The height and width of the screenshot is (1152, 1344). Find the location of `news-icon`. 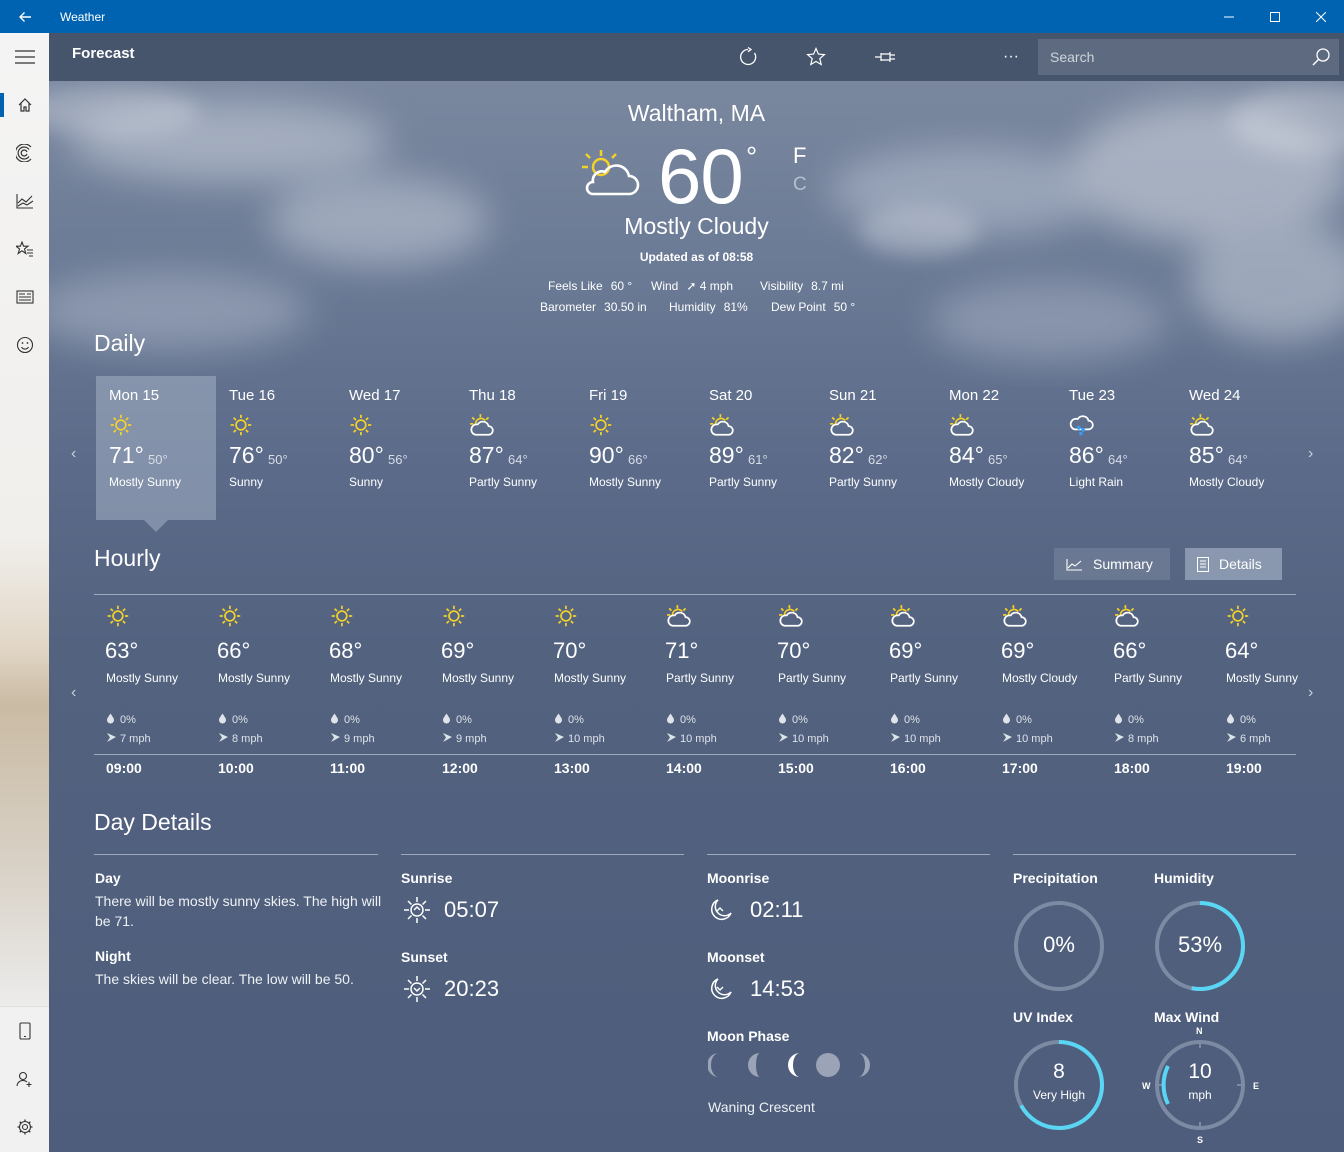

news-icon is located at coordinates (24, 297).